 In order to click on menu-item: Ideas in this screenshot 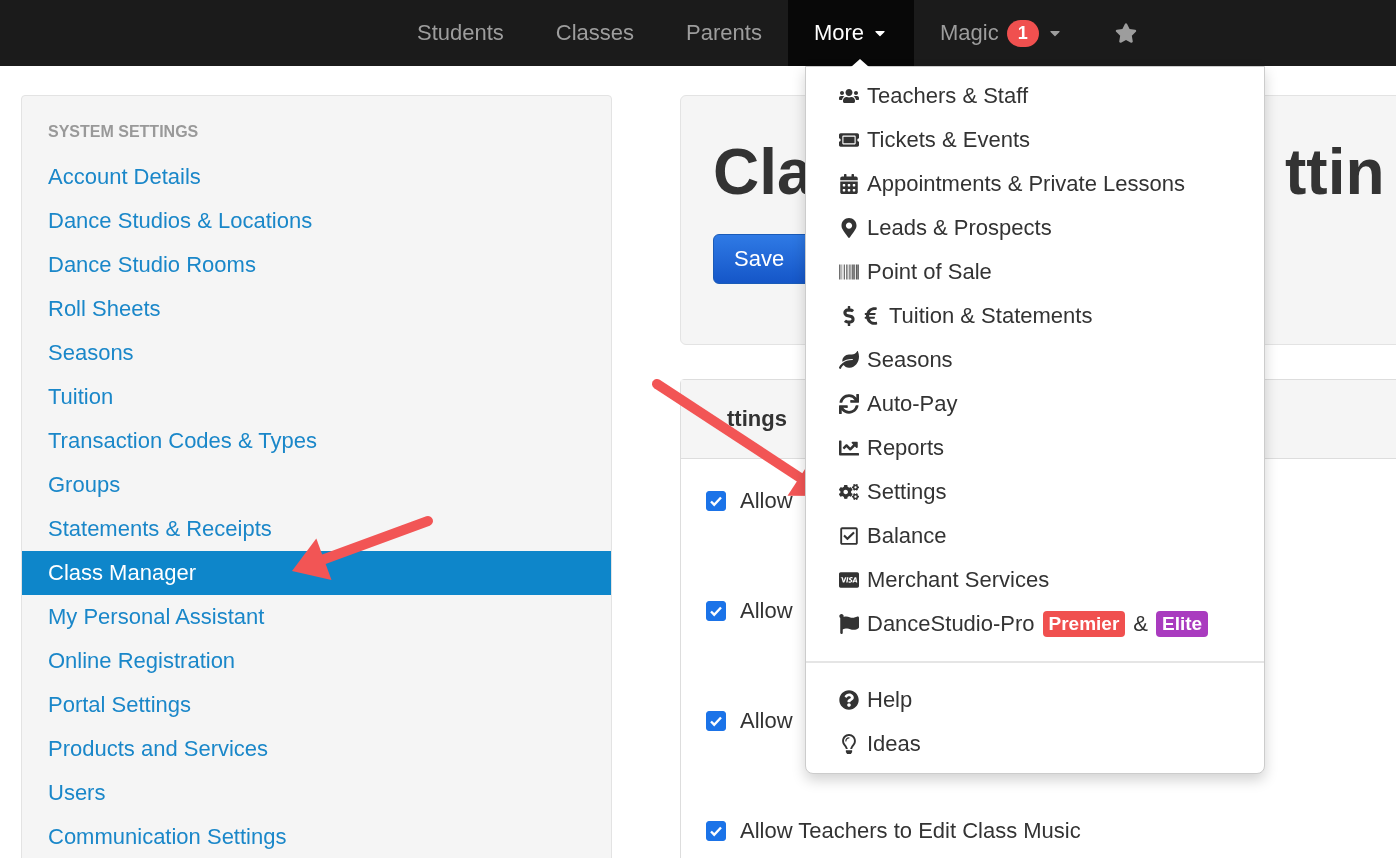, I will do `click(1035, 744)`.